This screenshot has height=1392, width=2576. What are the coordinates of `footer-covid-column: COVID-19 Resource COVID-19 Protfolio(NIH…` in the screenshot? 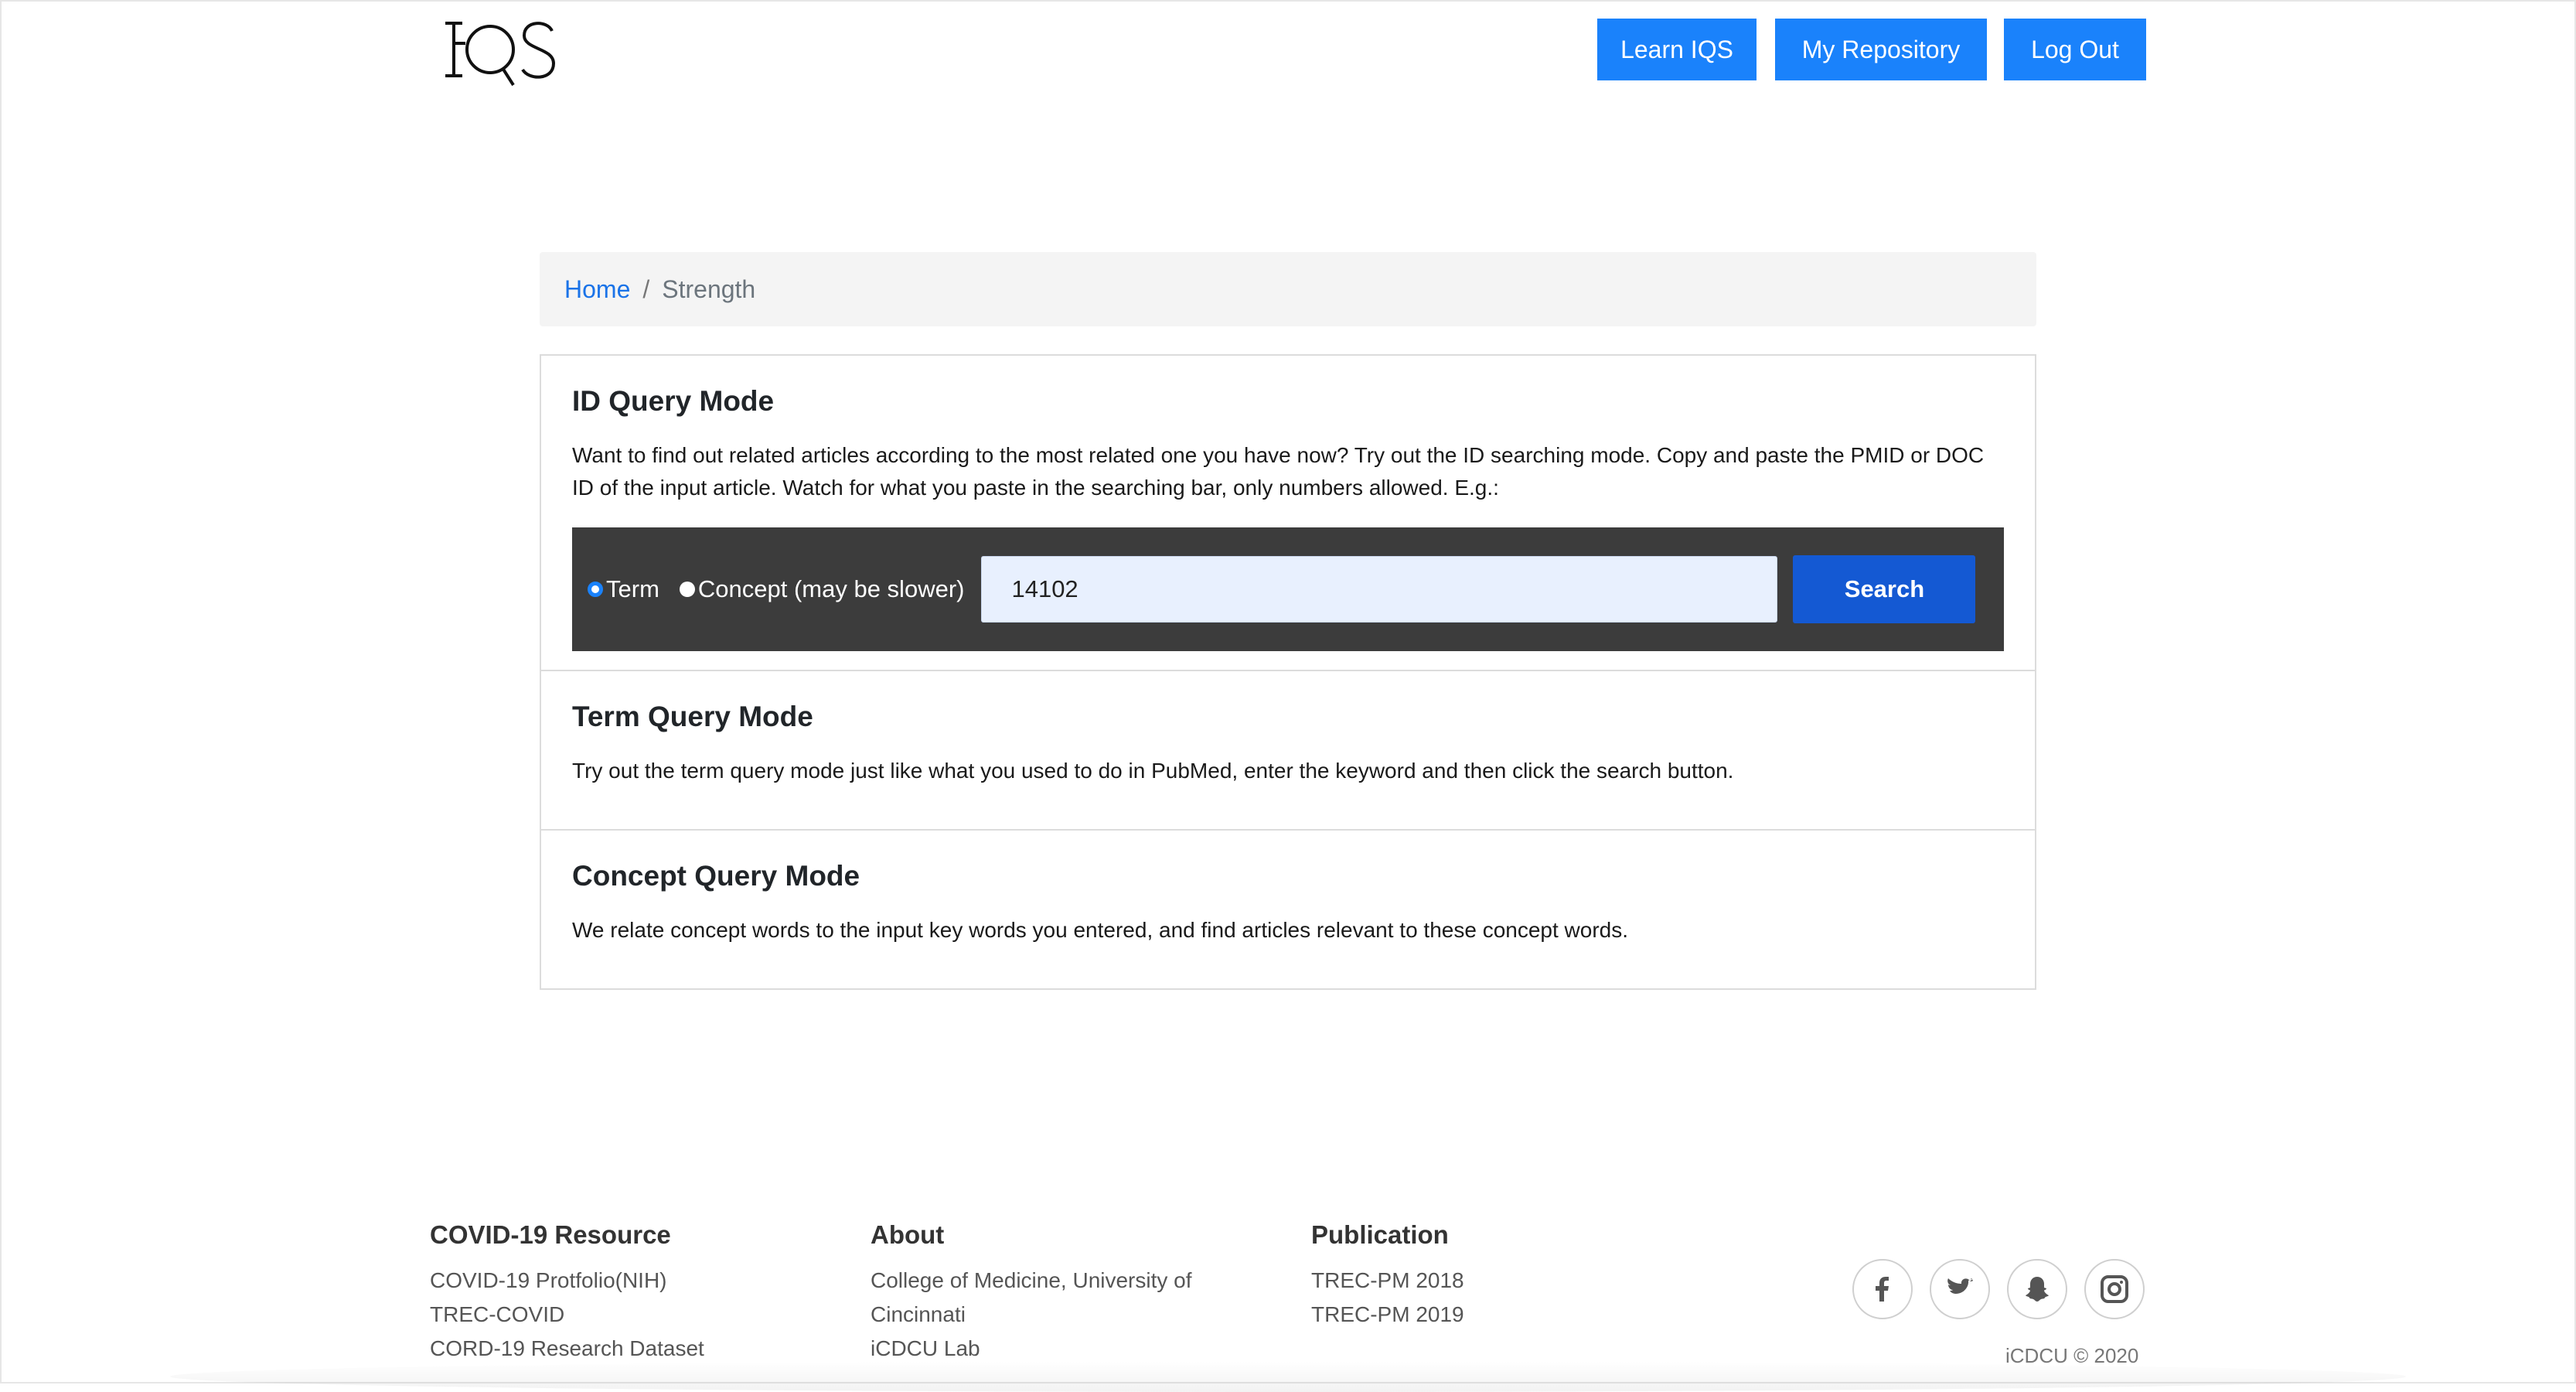 It's located at (567, 1293).